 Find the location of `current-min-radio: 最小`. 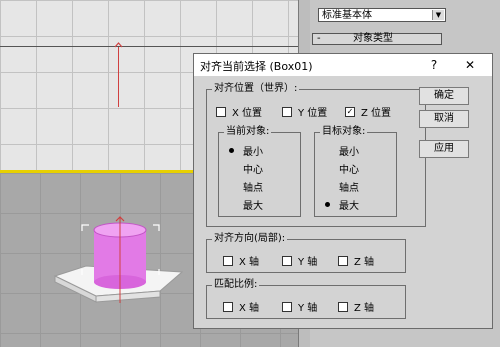

current-min-radio: 最小 is located at coordinates (246, 150).